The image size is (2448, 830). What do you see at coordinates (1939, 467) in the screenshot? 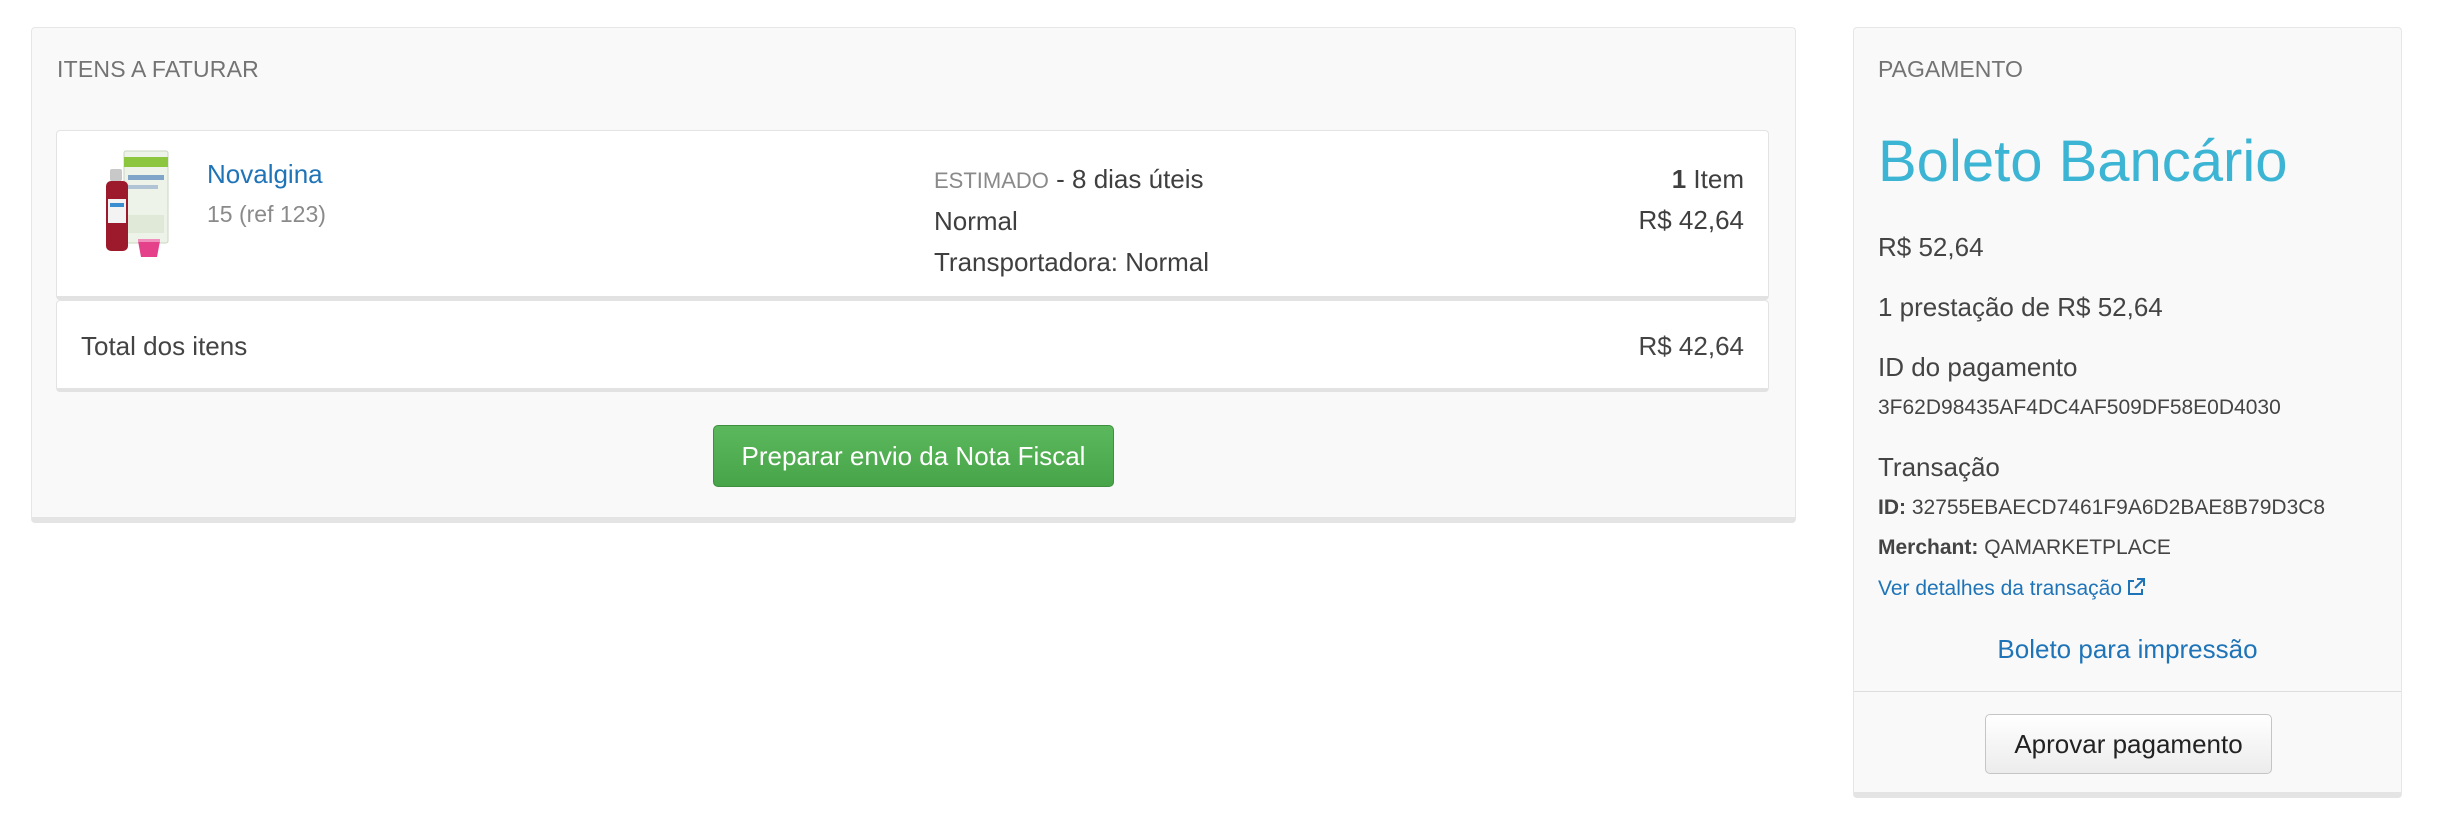
I see `transaction-label: Transação` at bounding box center [1939, 467].